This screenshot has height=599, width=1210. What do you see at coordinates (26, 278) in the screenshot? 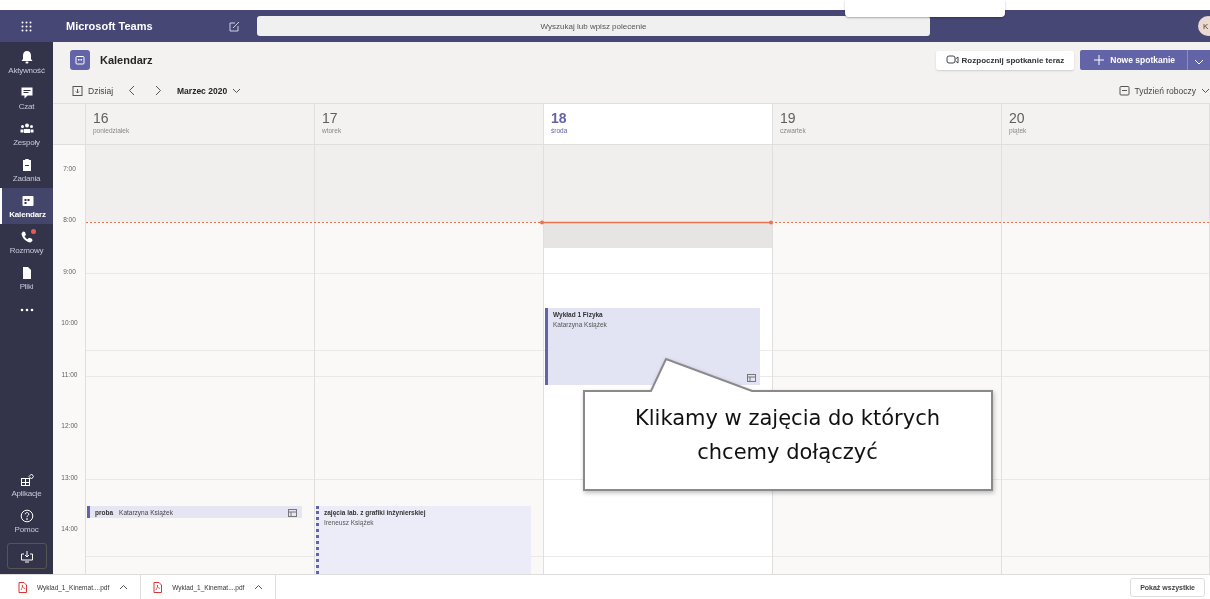
I see `rail-item: Pliki` at bounding box center [26, 278].